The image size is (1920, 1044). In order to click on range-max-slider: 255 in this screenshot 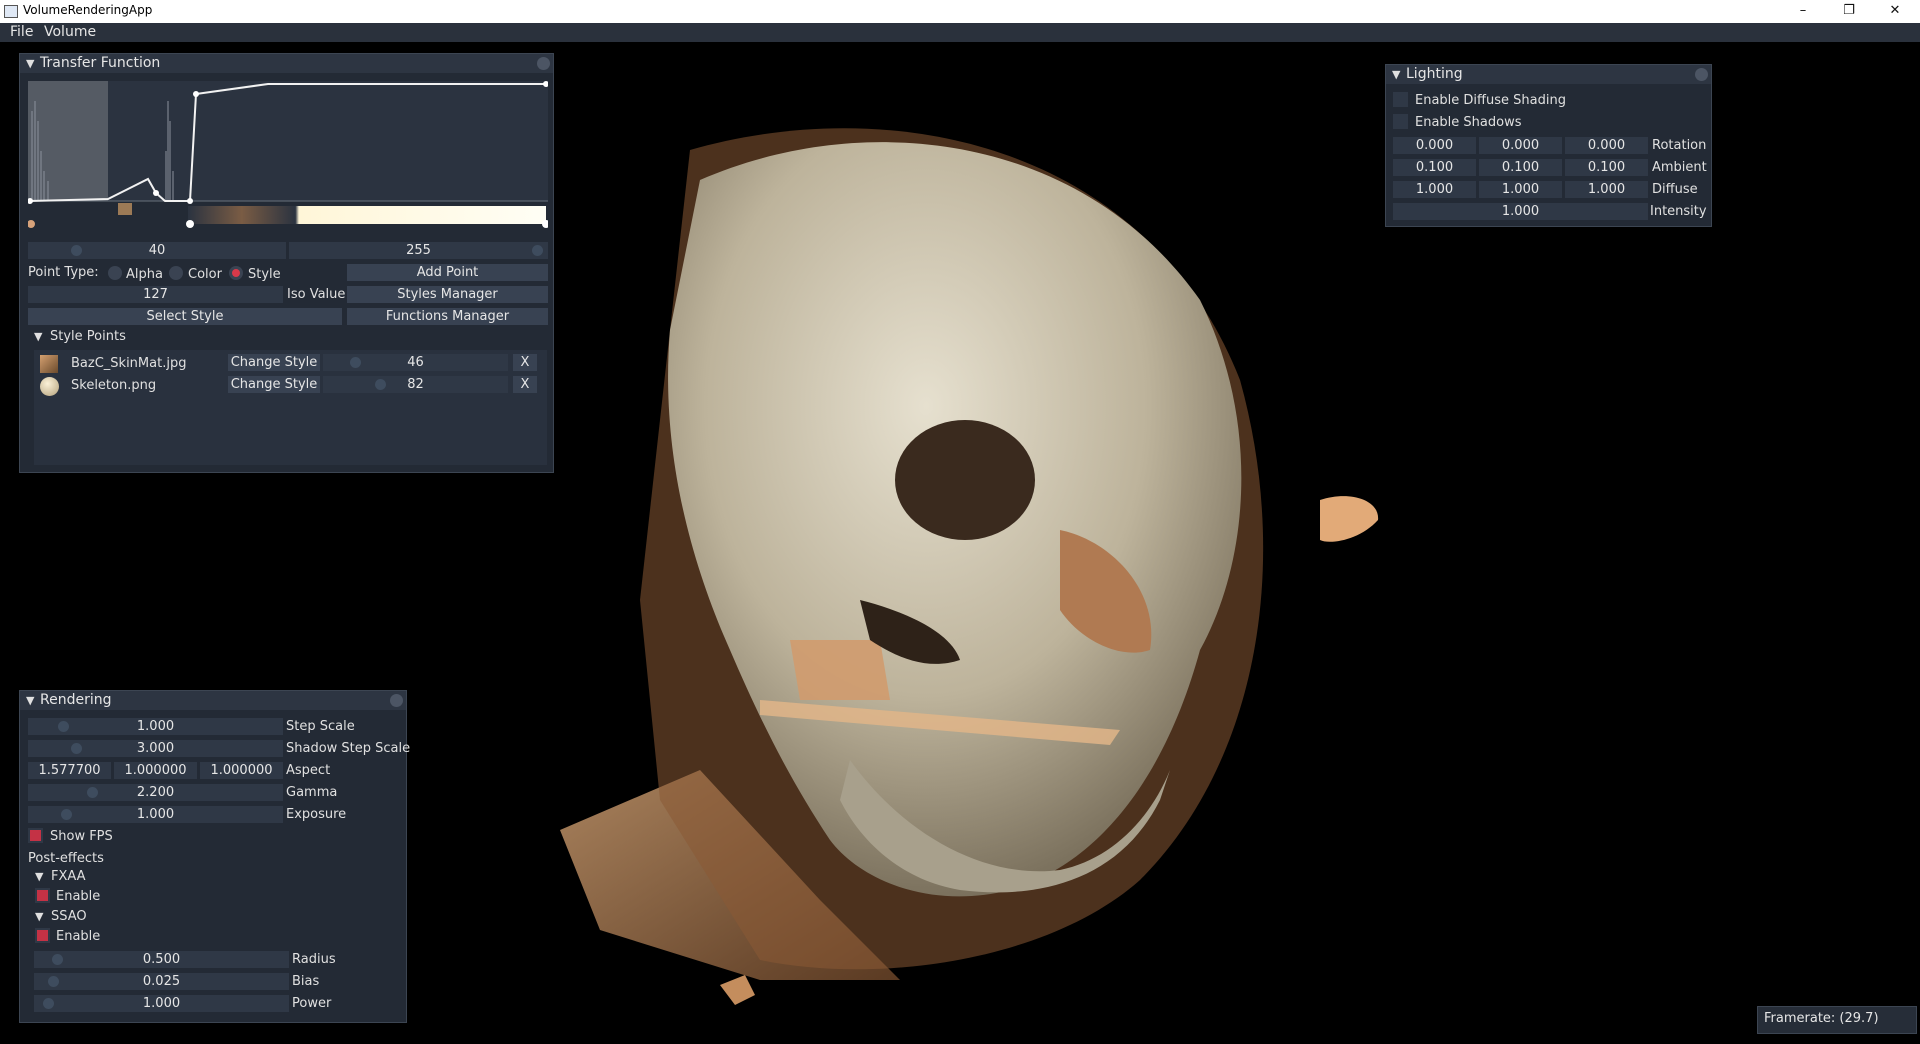, I will do `click(418, 250)`.